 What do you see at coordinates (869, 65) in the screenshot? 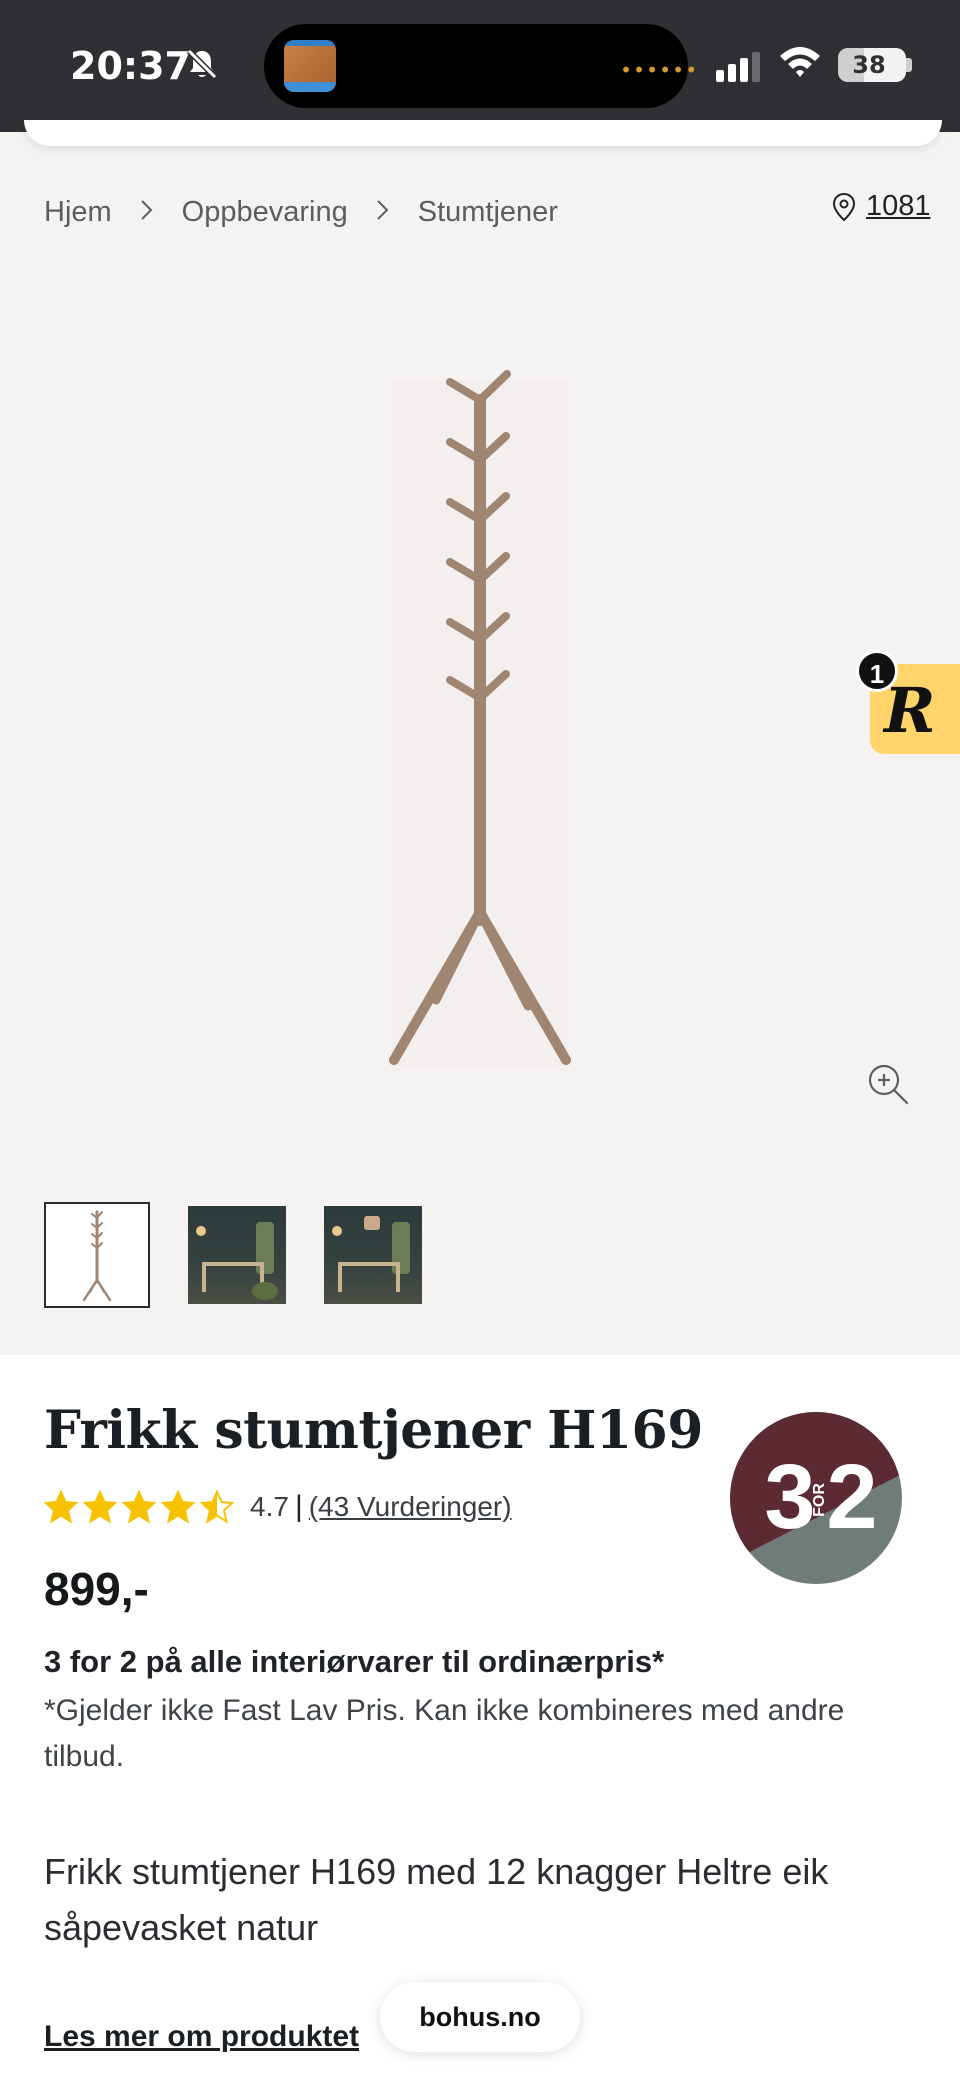
I see `battery-percent: 38` at bounding box center [869, 65].